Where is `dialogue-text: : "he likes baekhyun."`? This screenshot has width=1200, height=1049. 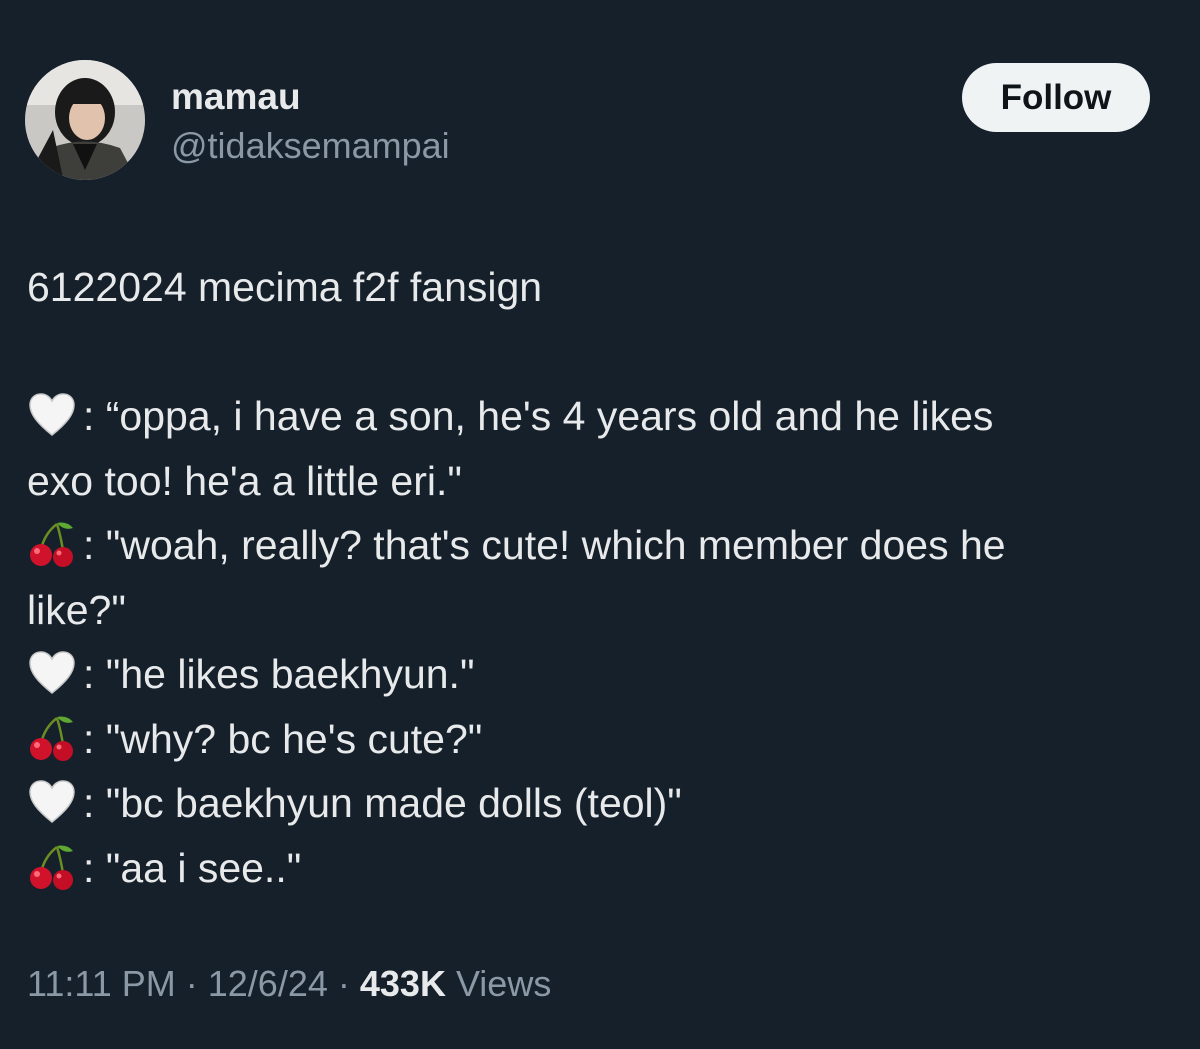
dialogue-text: : "he likes baekhyun." is located at coordinates (279, 674).